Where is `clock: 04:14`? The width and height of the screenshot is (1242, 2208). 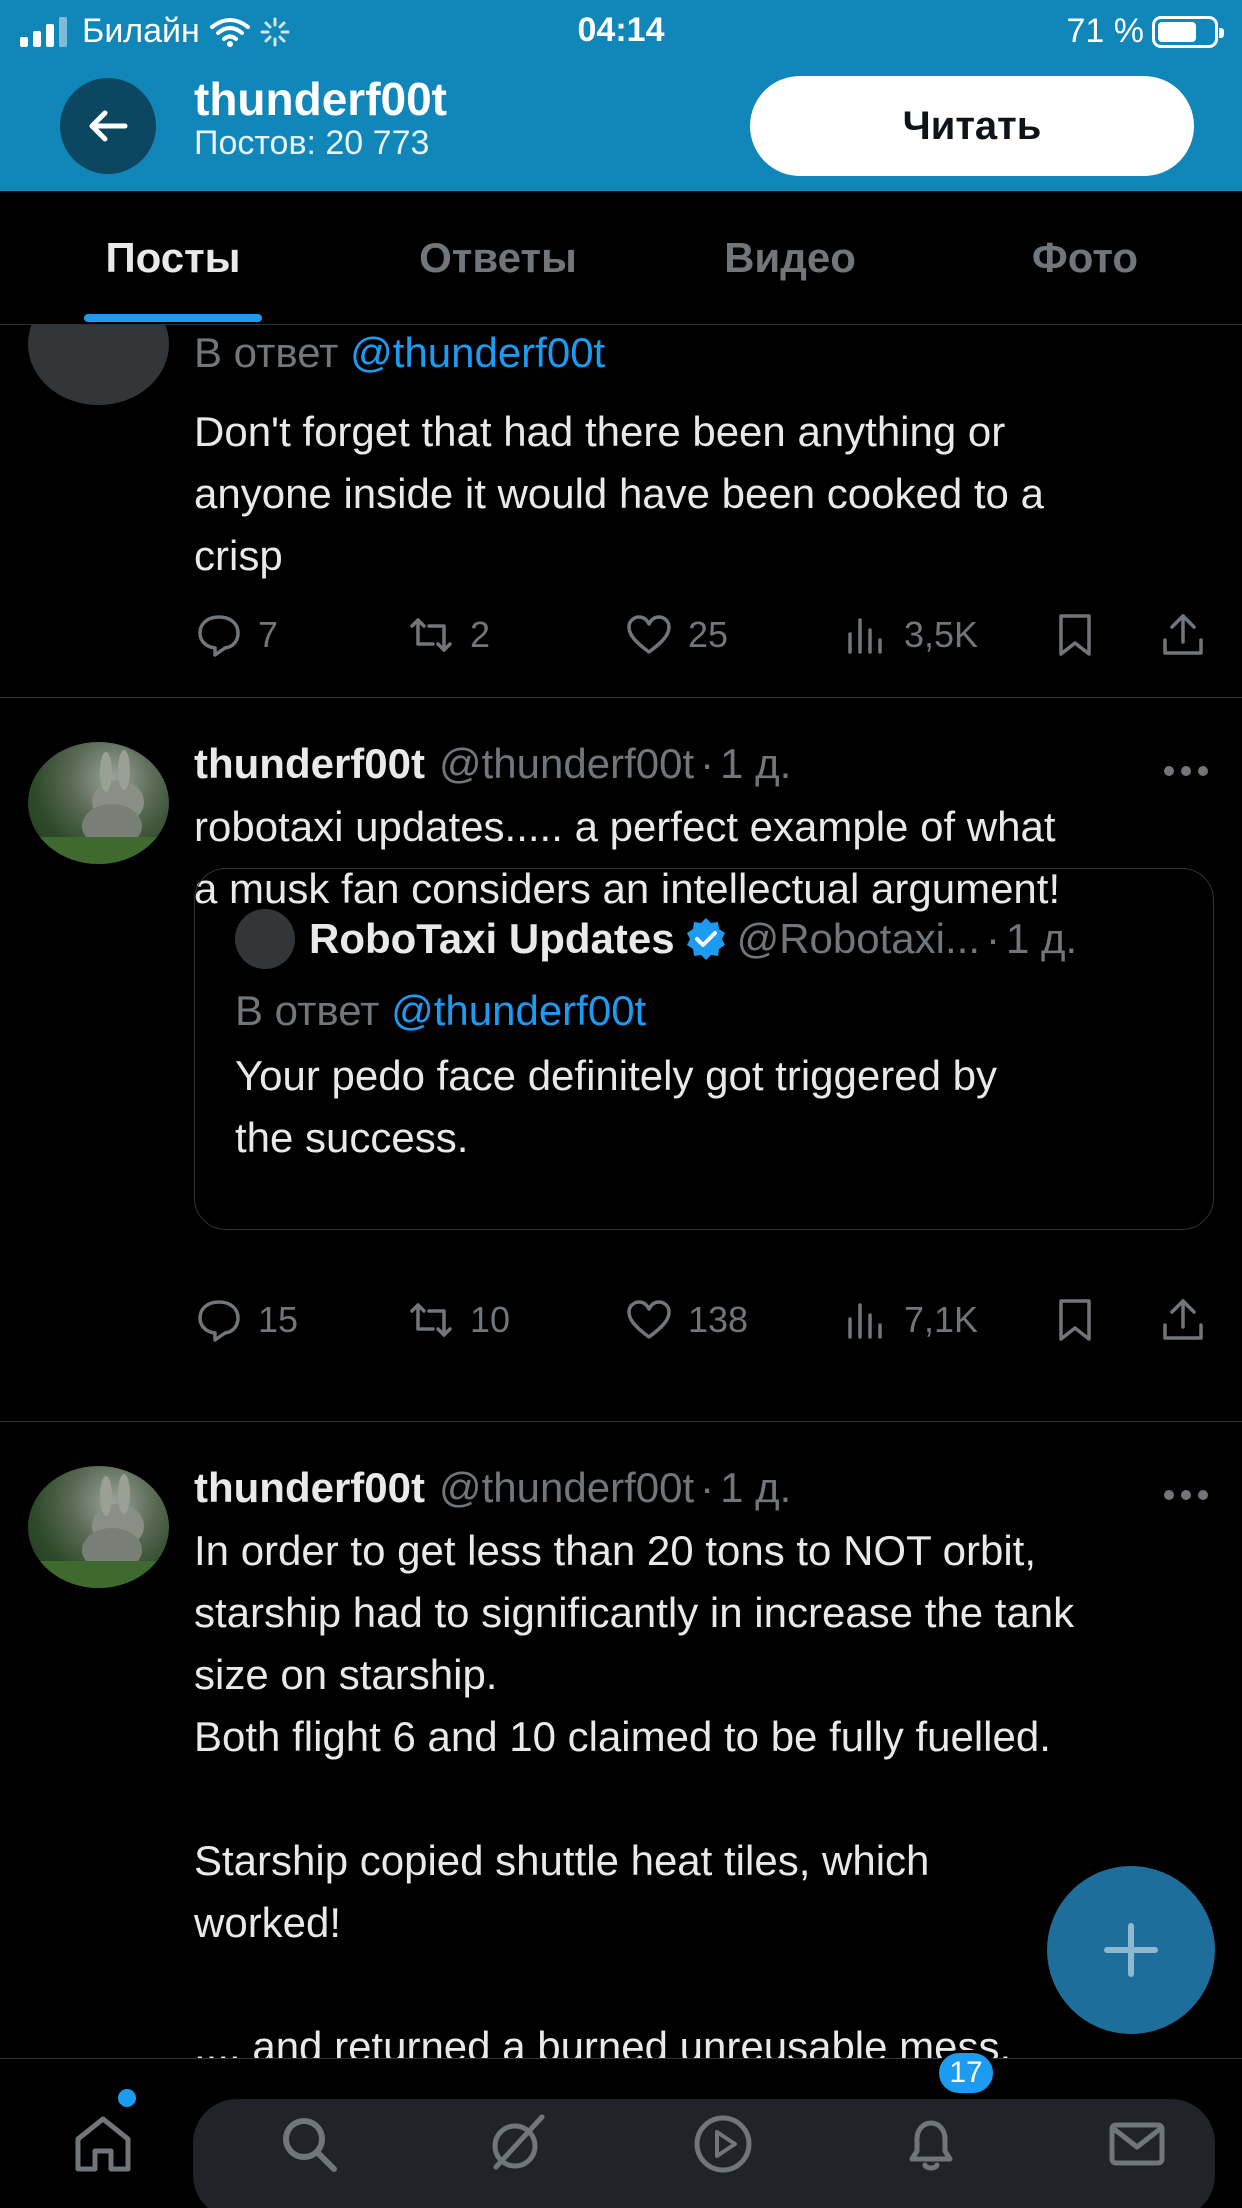 clock: 04:14 is located at coordinates (621, 30).